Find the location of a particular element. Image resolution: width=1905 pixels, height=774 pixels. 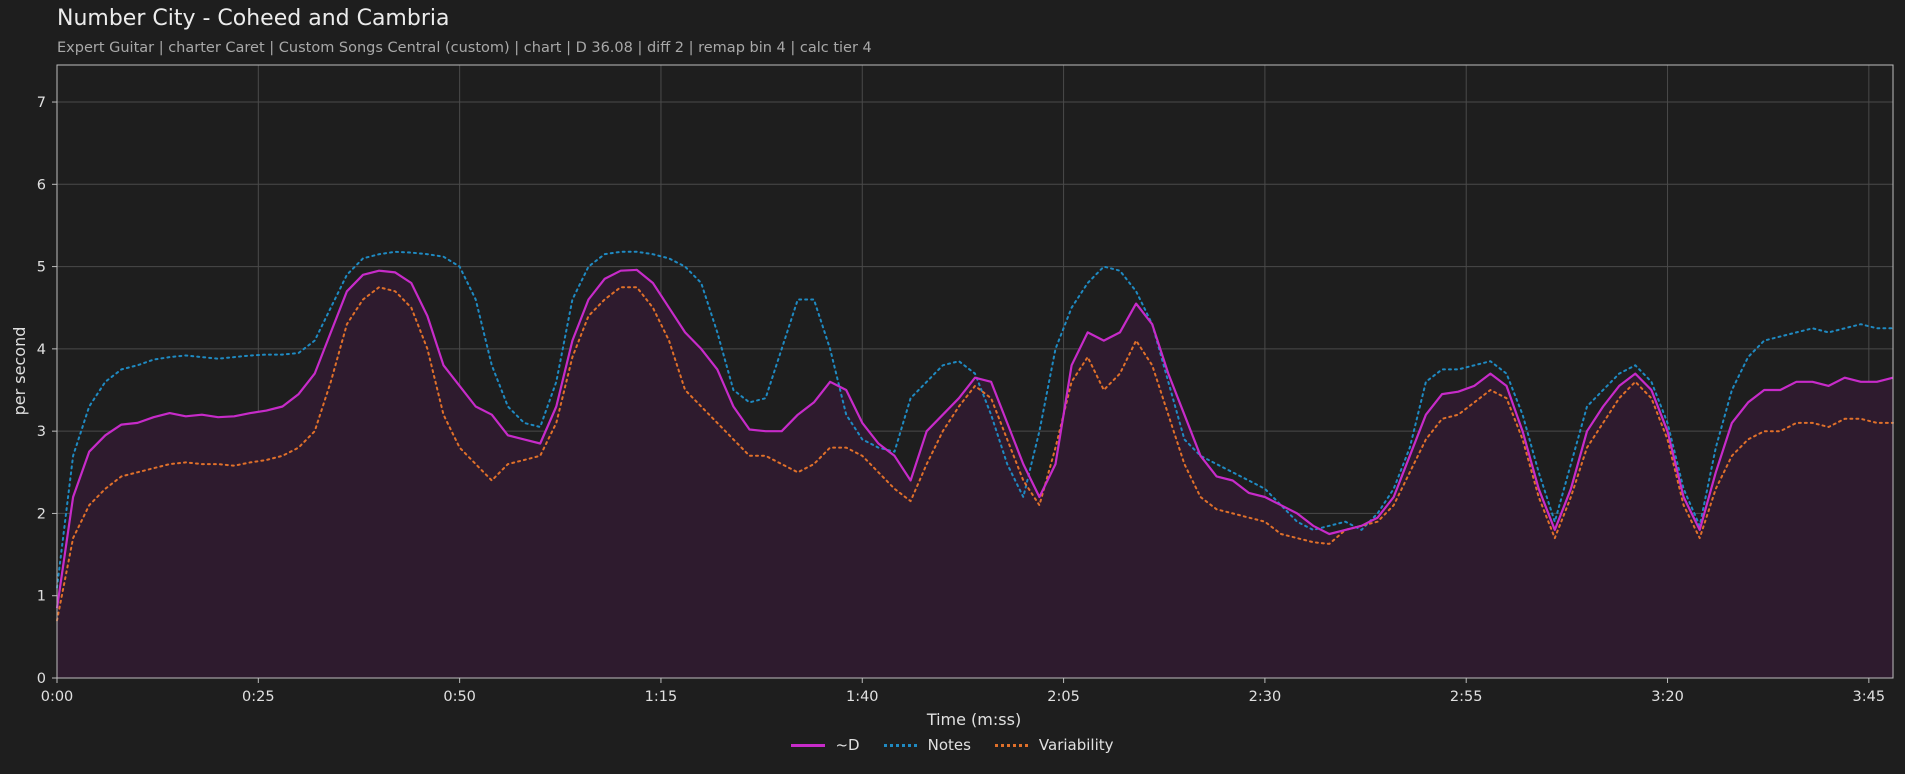

x-tick-label: 0:50 is located at coordinates (459, 697).